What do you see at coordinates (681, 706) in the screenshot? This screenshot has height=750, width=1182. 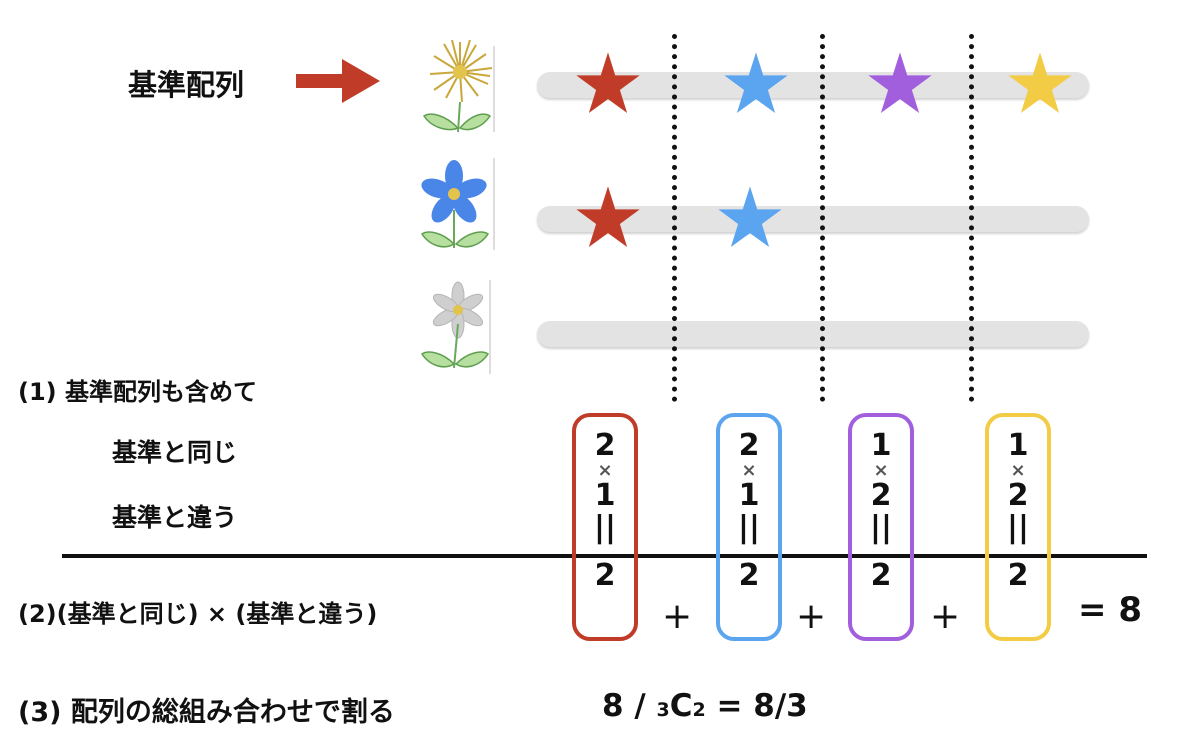 I see `formula-c: C` at bounding box center [681, 706].